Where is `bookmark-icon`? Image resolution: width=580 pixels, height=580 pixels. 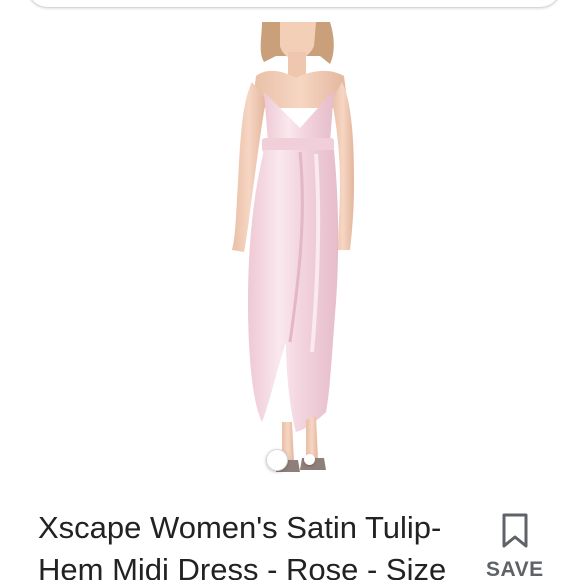 bookmark-icon is located at coordinates (515, 530).